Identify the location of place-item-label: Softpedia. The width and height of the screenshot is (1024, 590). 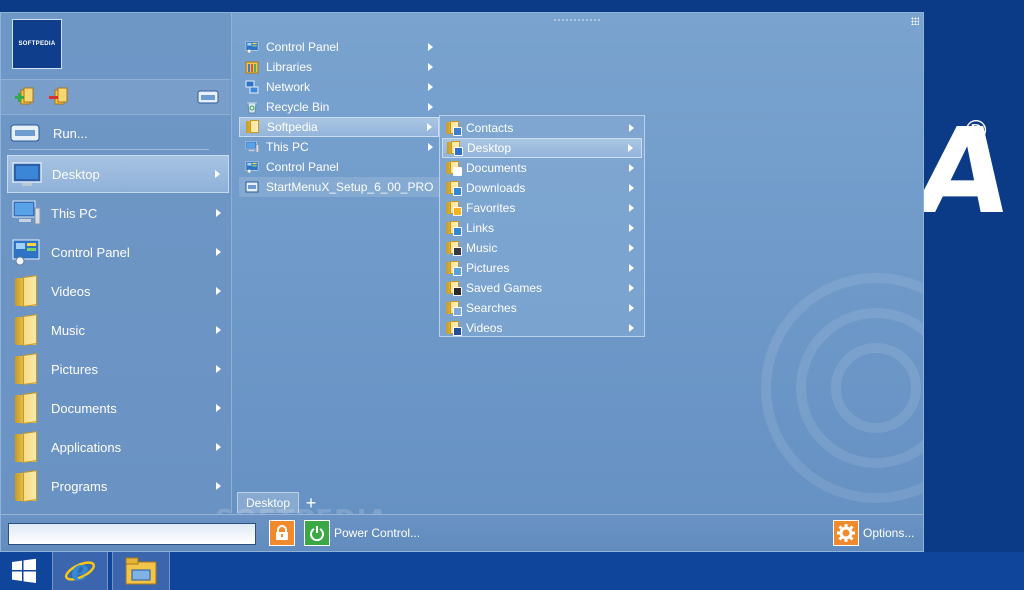
(292, 127).